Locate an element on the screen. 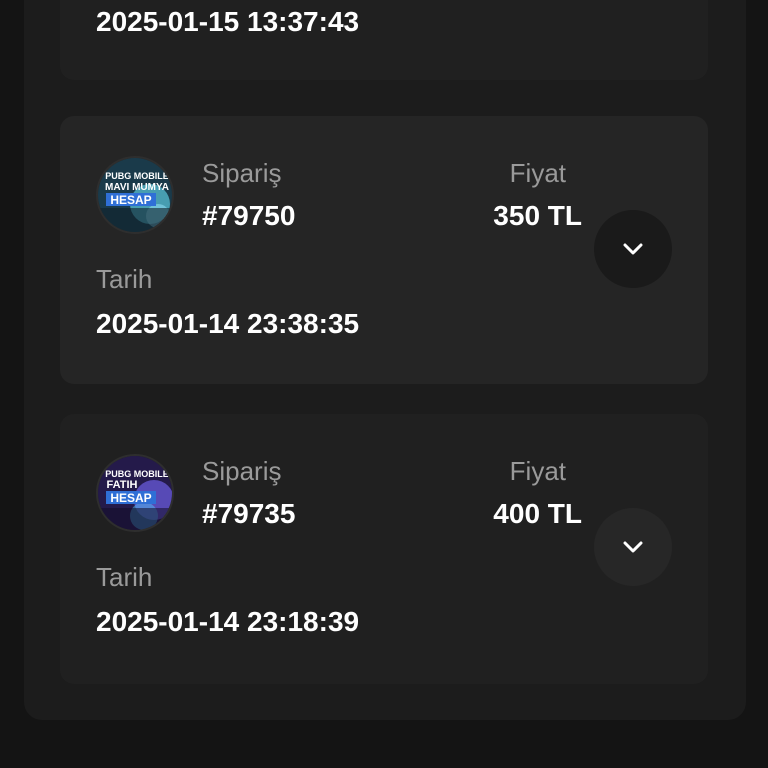 Image resolution: width=768 pixels, height=768 pixels. price-value: 350 TL is located at coordinates (537, 215).